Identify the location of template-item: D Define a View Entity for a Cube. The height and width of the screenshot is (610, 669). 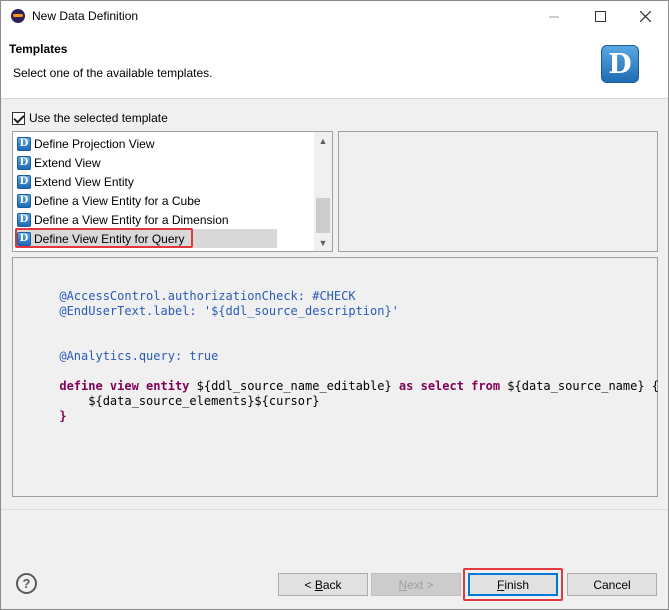
(147, 200).